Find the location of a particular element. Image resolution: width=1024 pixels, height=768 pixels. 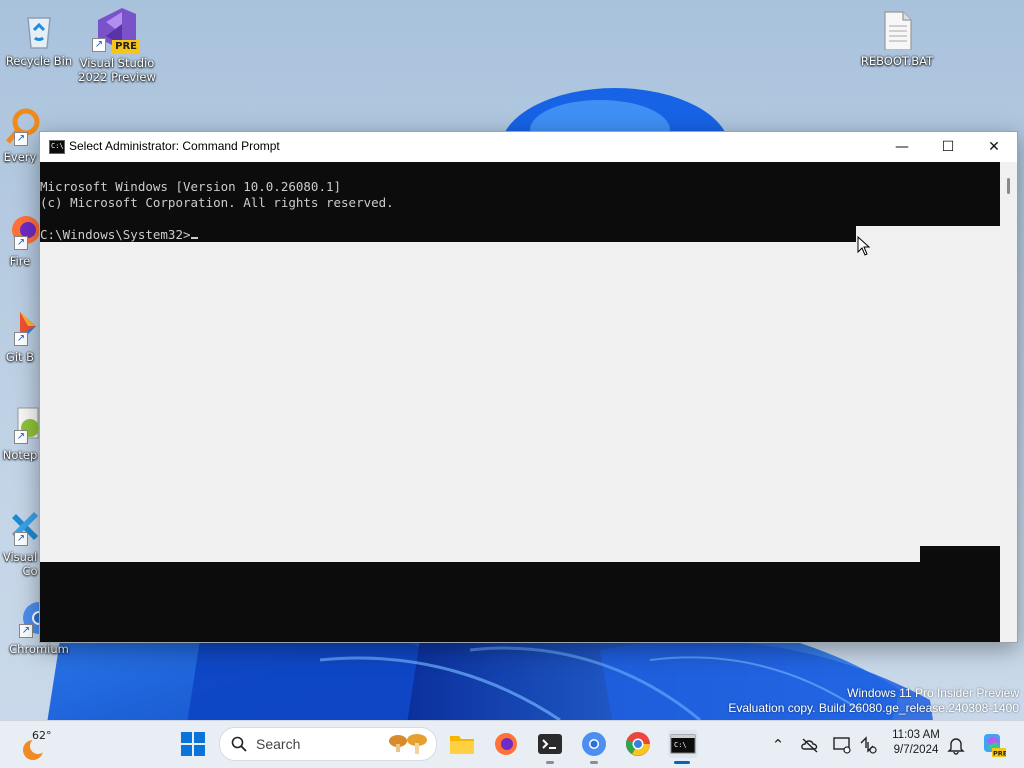

taskbar-command-prompt: C:\ is located at coordinates (683, 747).